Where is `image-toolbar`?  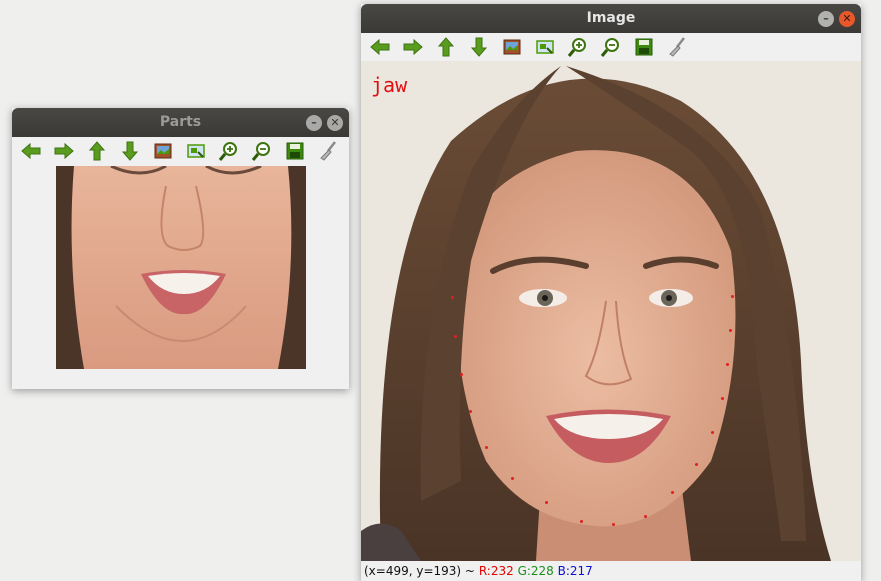
image-toolbar is located at coordinates (611, 47).